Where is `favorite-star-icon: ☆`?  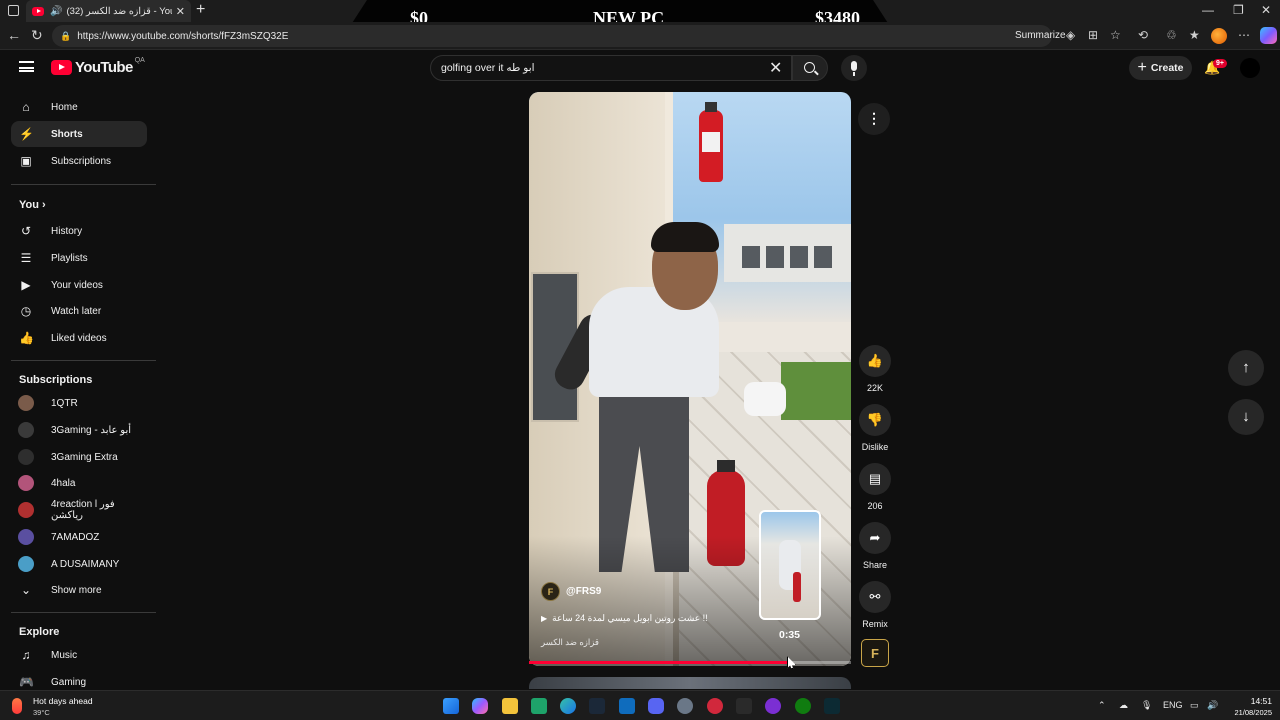 favorite-star-icon: ☆ is located at coordinates (1115, 35).